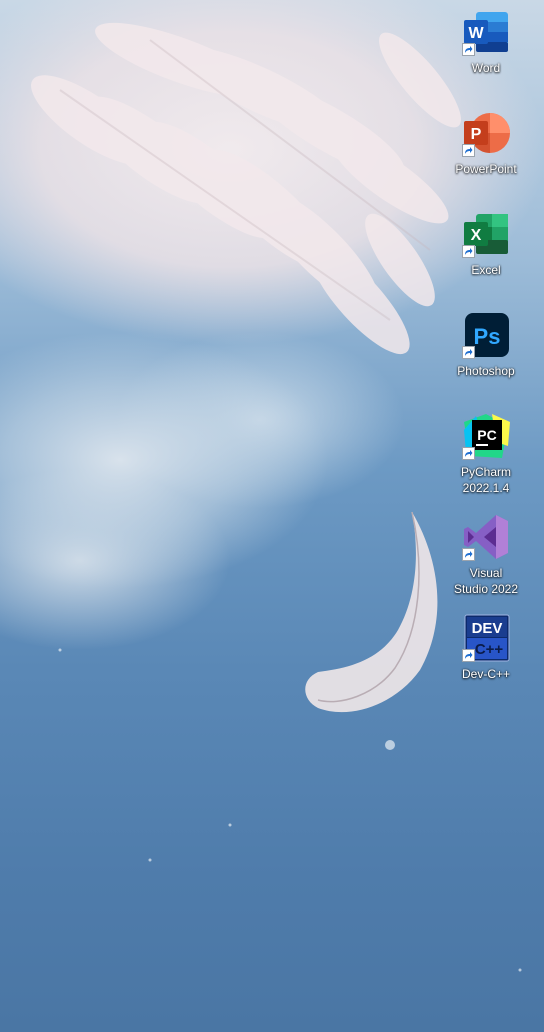 The image size is (544, 1032). What do you see at coordinates (486, 270) in the screenshot?
I see `desktop-icon-label: Excel` at bounding box center [486, 270].